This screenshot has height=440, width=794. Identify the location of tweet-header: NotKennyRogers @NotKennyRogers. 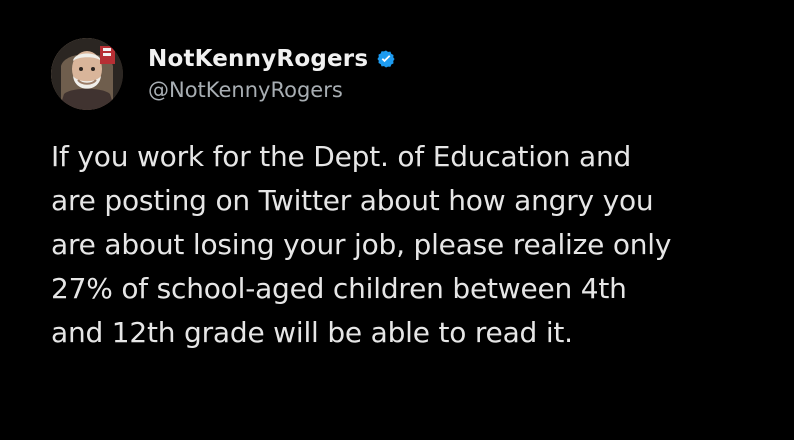
(402, 74).